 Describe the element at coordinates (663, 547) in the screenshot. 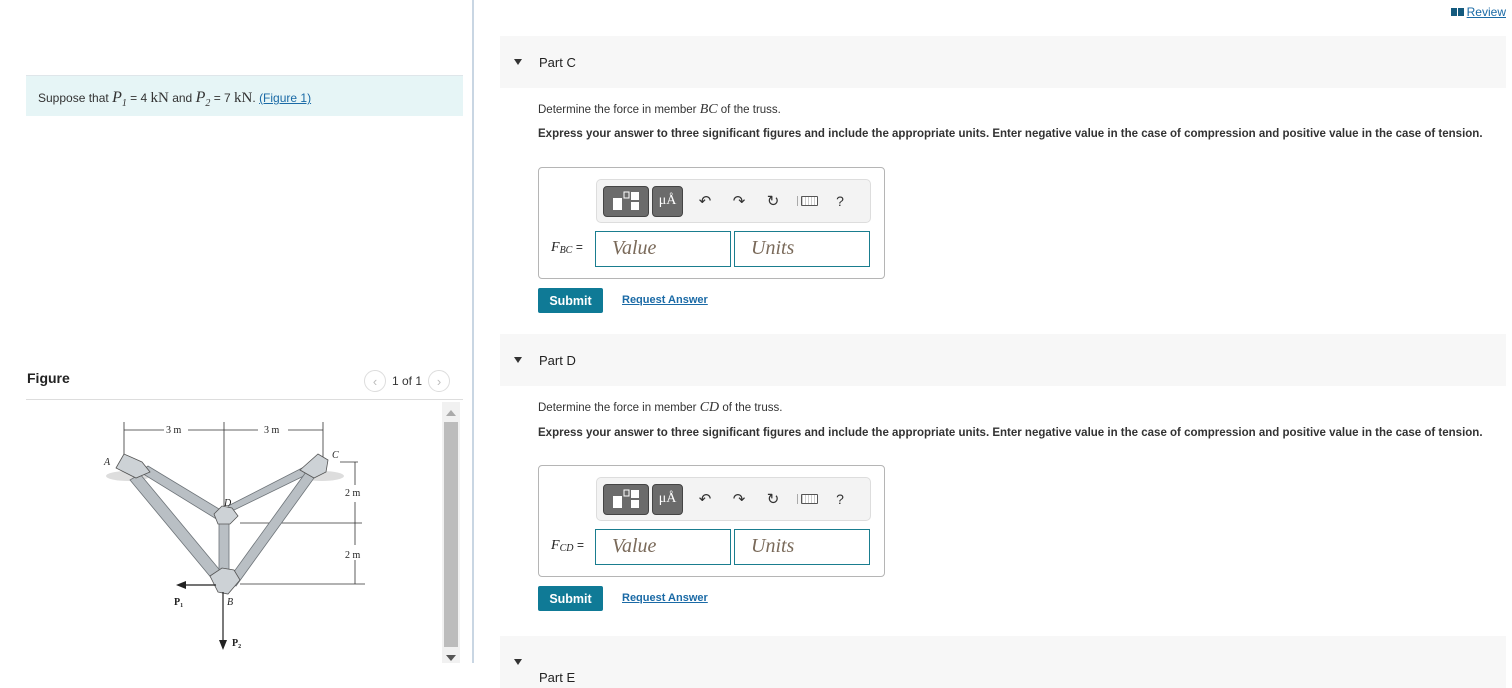

I see `part-d-value-input: Value` at that location.